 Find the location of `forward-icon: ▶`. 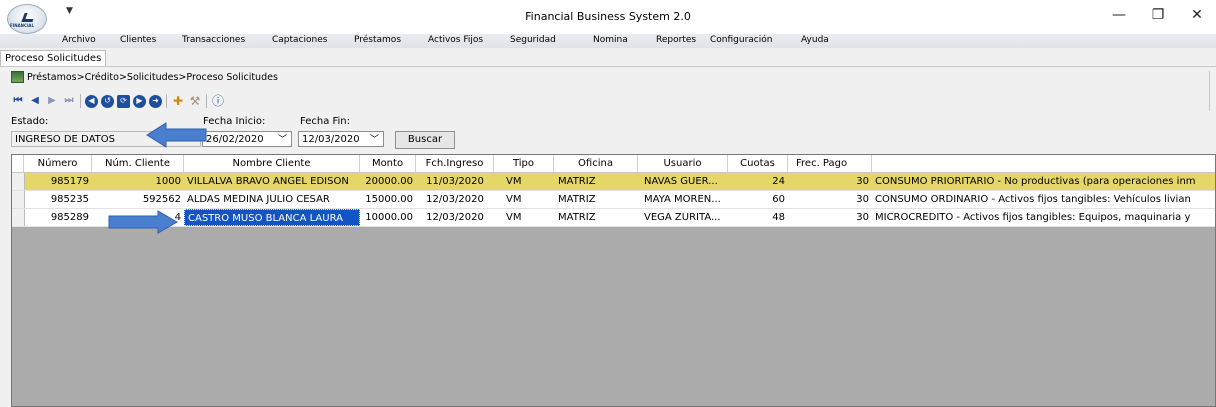

forward-icon: ▶ is located at coordinates (139, 101).